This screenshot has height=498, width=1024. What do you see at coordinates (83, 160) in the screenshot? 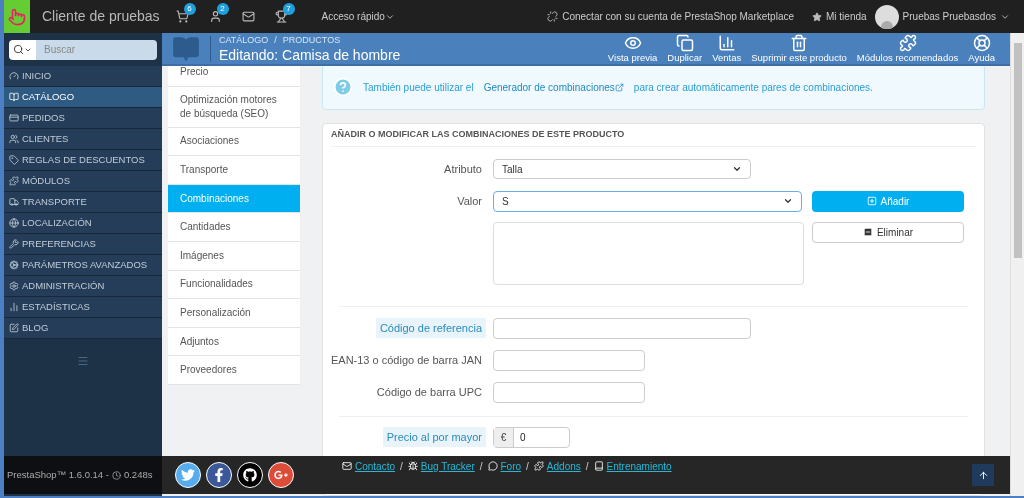
I see `sidebar-item: REGLAS DE DESCUENTOS` at bounding box center [83, 160].